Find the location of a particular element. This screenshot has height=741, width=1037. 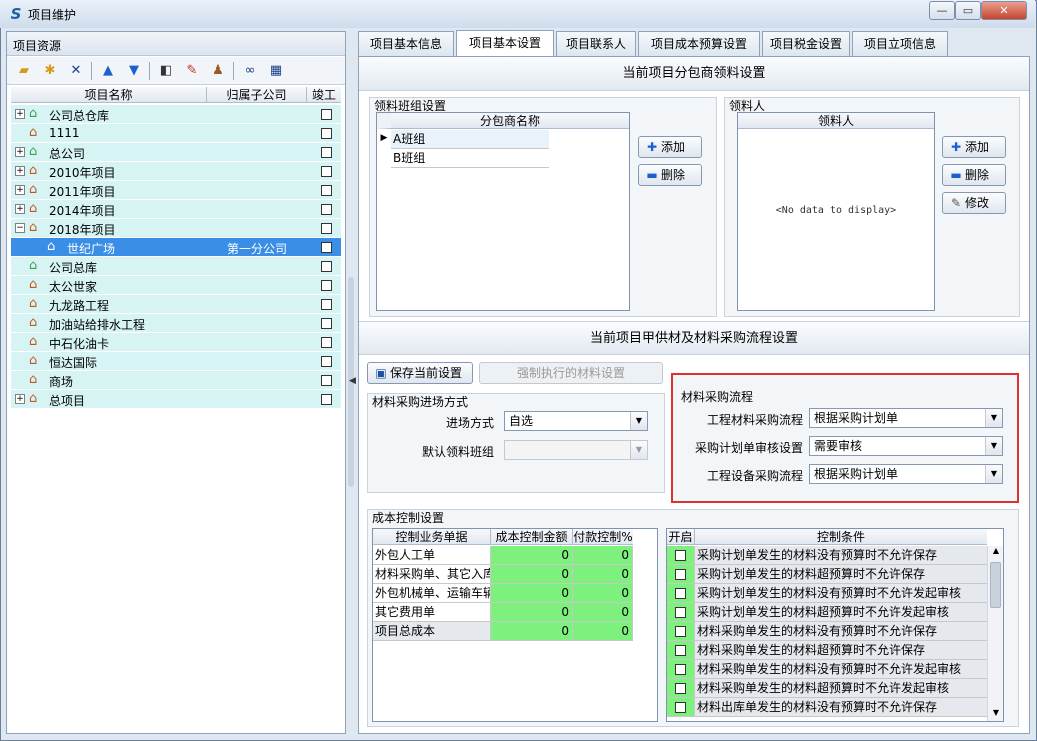

condition-text: 材料采购单发生的材料超预算时不允许发起审核 is located at coordinates (841, 688).